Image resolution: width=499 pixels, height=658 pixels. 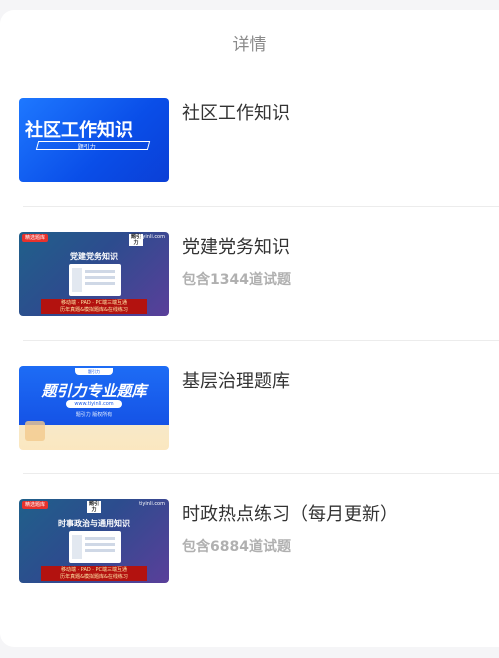 What do you see at coordinates (94, 371) in the screenshot?
I see `brand-chip: 题引力` at bounding box center [94, 371].